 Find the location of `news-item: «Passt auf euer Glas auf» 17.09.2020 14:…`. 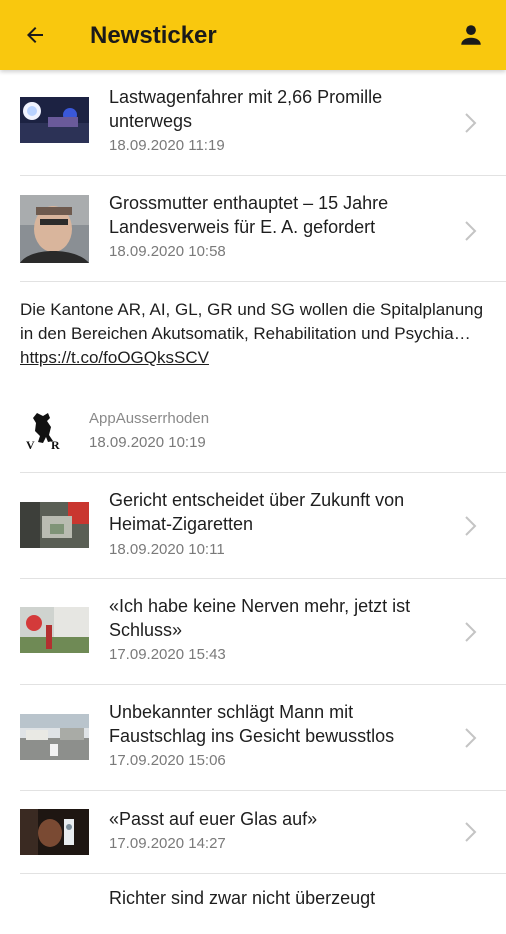

news-item: «Passt auf euer Glas auf» 17.09.2020 14:… is located at coordinates (263, 832).